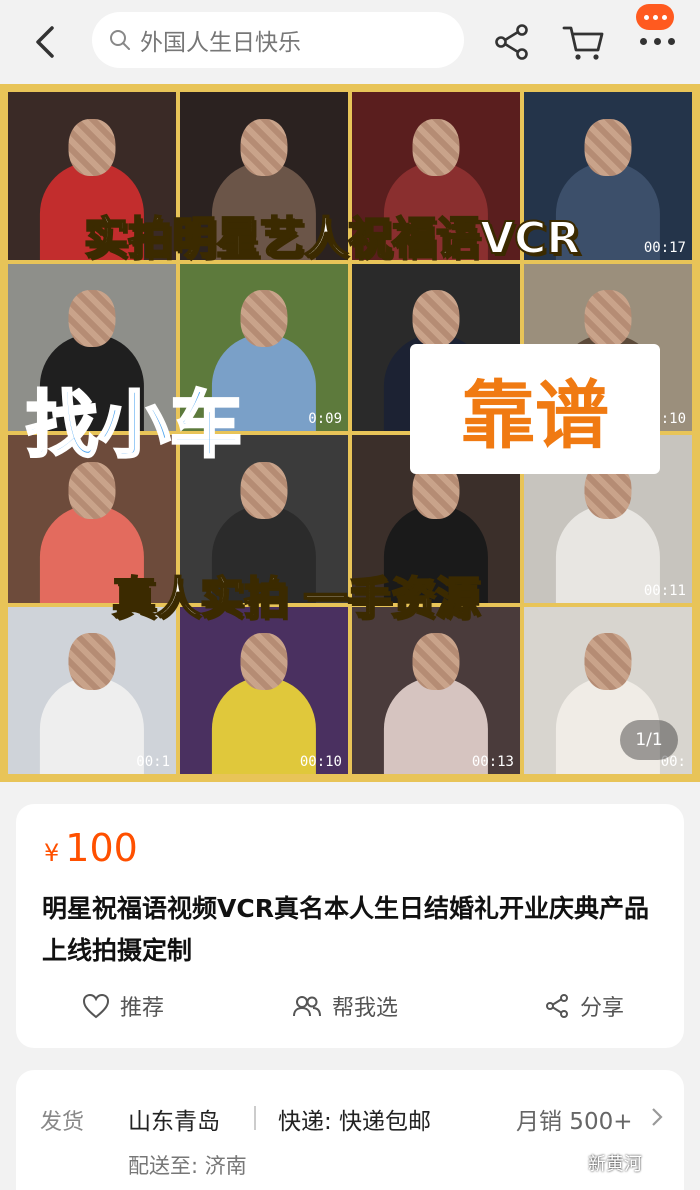 This screenshot has width=700, height=1190. What do you see at coordinates (101, 848) in the screenshot?
I see `price-value: 100` at bounding box center [101, 848].